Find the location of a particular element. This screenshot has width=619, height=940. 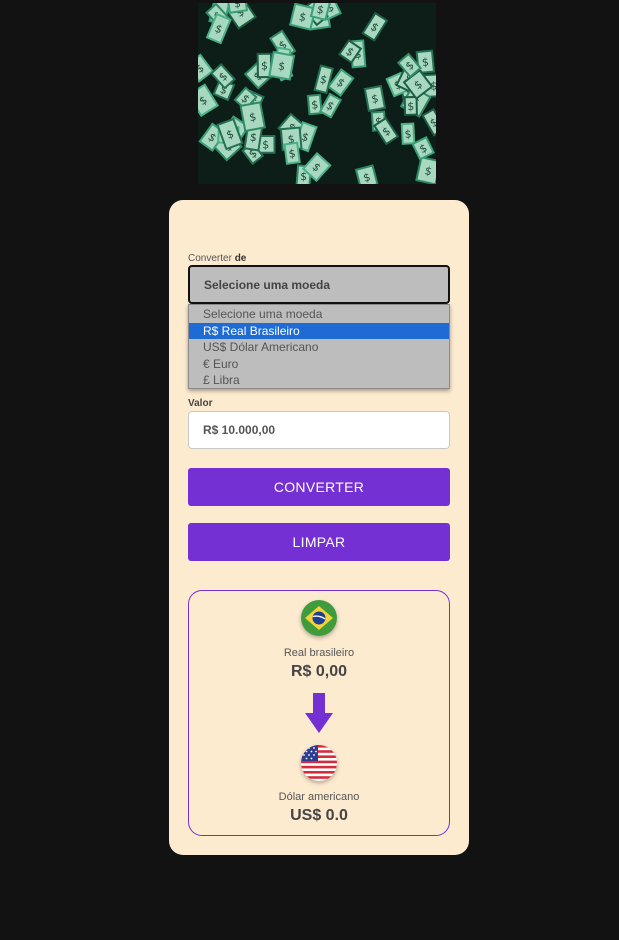

option-euro: € Euro is located at coordinates (319, 364).